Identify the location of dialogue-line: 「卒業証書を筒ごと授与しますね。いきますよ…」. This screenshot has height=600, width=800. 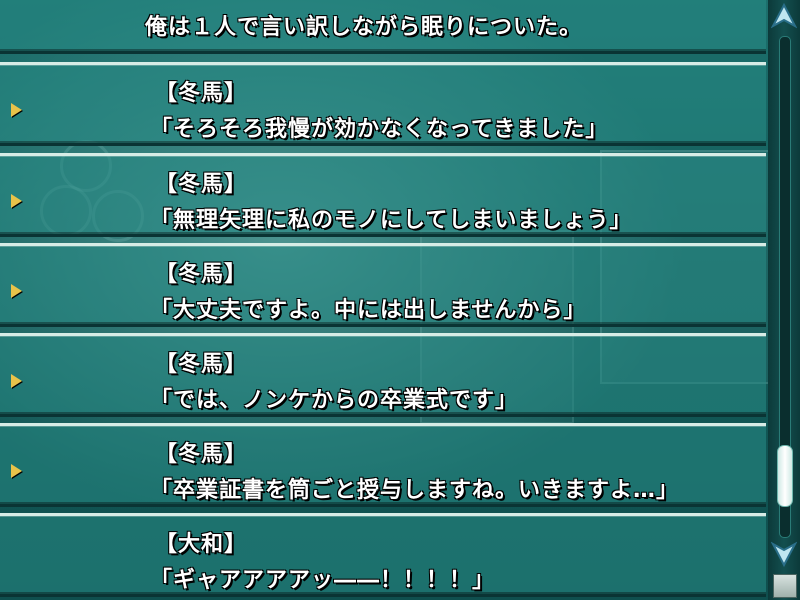
(415, 490).